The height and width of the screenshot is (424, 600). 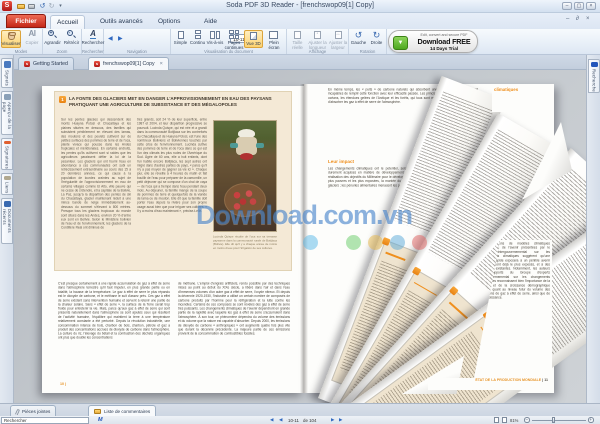 What do you see at coordinates (7, 184) in the screenshot?
I see `rail-tab-liens: Liens` at bounding box center [7, 184].